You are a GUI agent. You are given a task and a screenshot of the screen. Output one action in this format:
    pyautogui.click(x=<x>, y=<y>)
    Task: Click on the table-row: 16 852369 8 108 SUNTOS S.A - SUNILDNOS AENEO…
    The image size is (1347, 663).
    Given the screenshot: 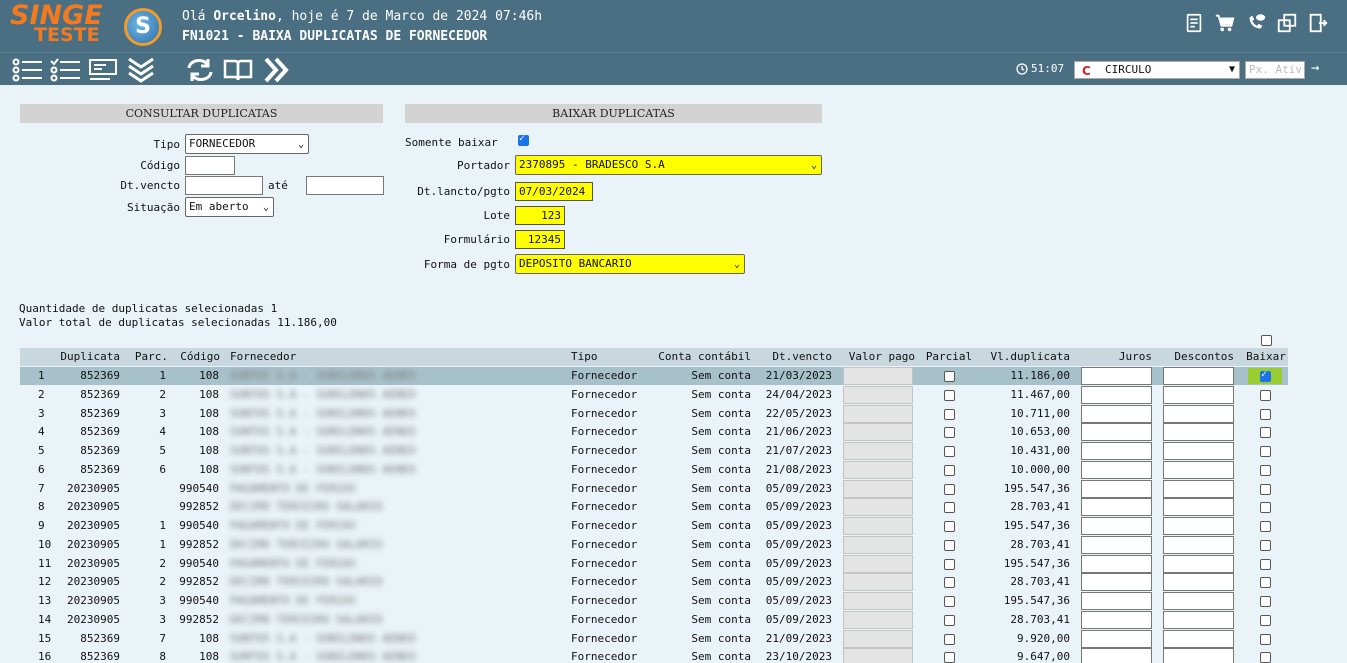 What is the action you would take?
    pyautogui.click(x=654, y=655)
    